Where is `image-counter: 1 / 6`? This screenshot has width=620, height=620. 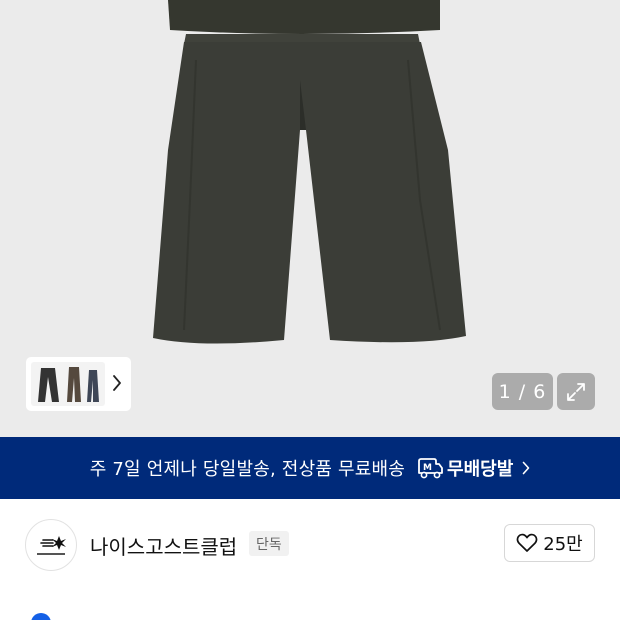 image-counter: 1 / 6 is located at coordinates (522, 391).